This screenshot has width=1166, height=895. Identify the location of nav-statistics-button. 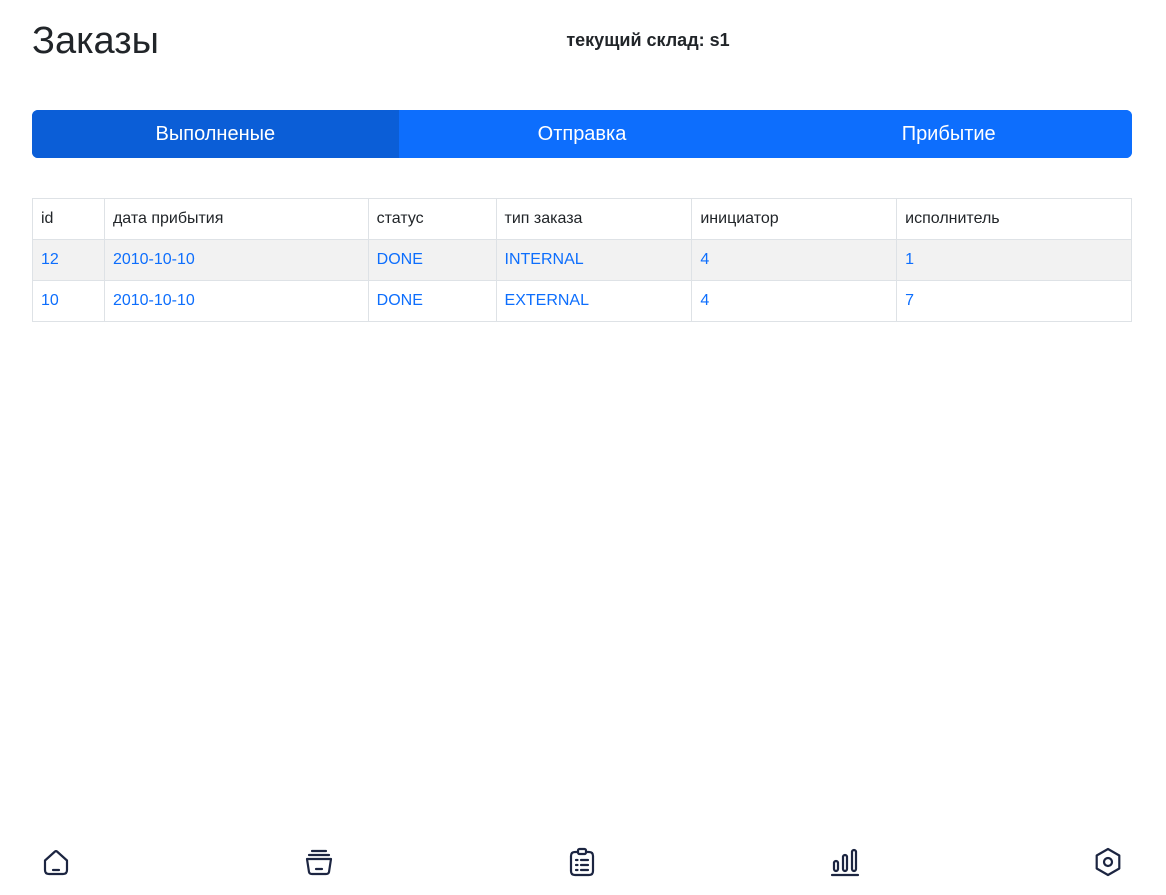
(845, 862).